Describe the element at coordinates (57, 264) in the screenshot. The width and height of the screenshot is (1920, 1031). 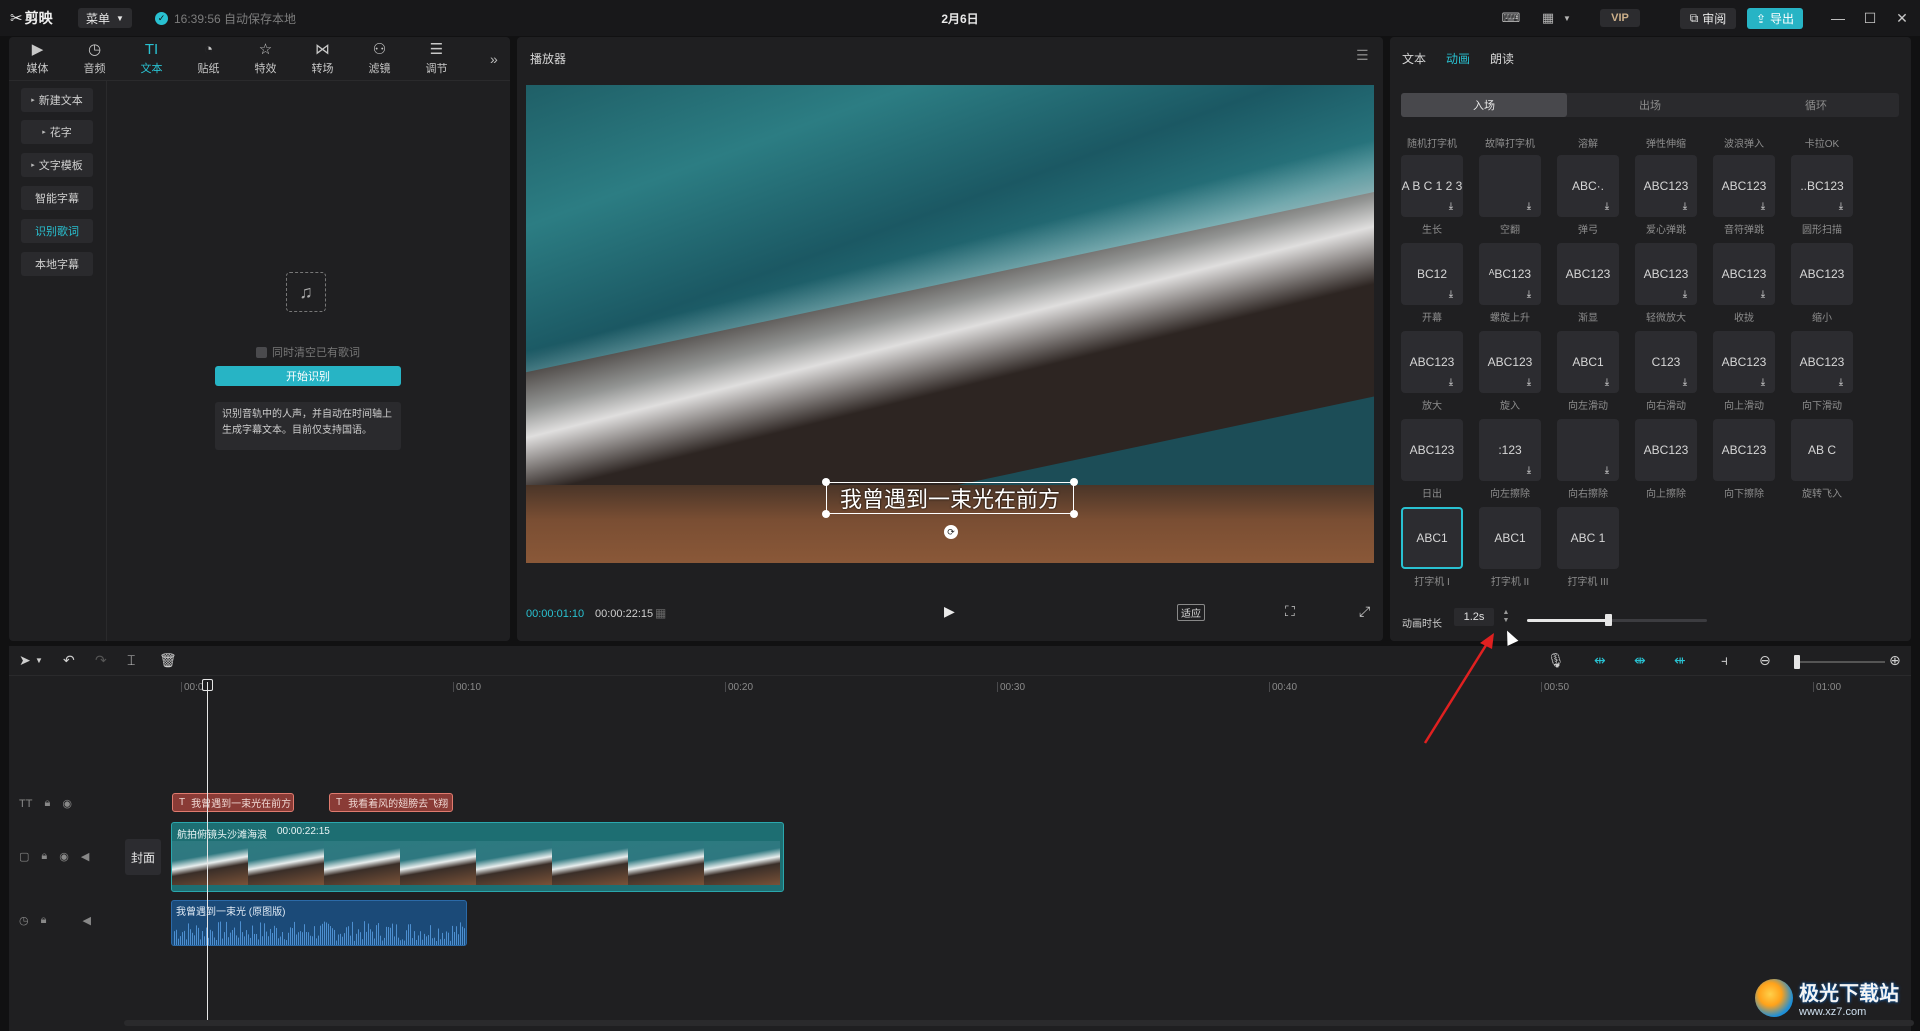
I see `sidebar-item: 本地字幕` at that location.